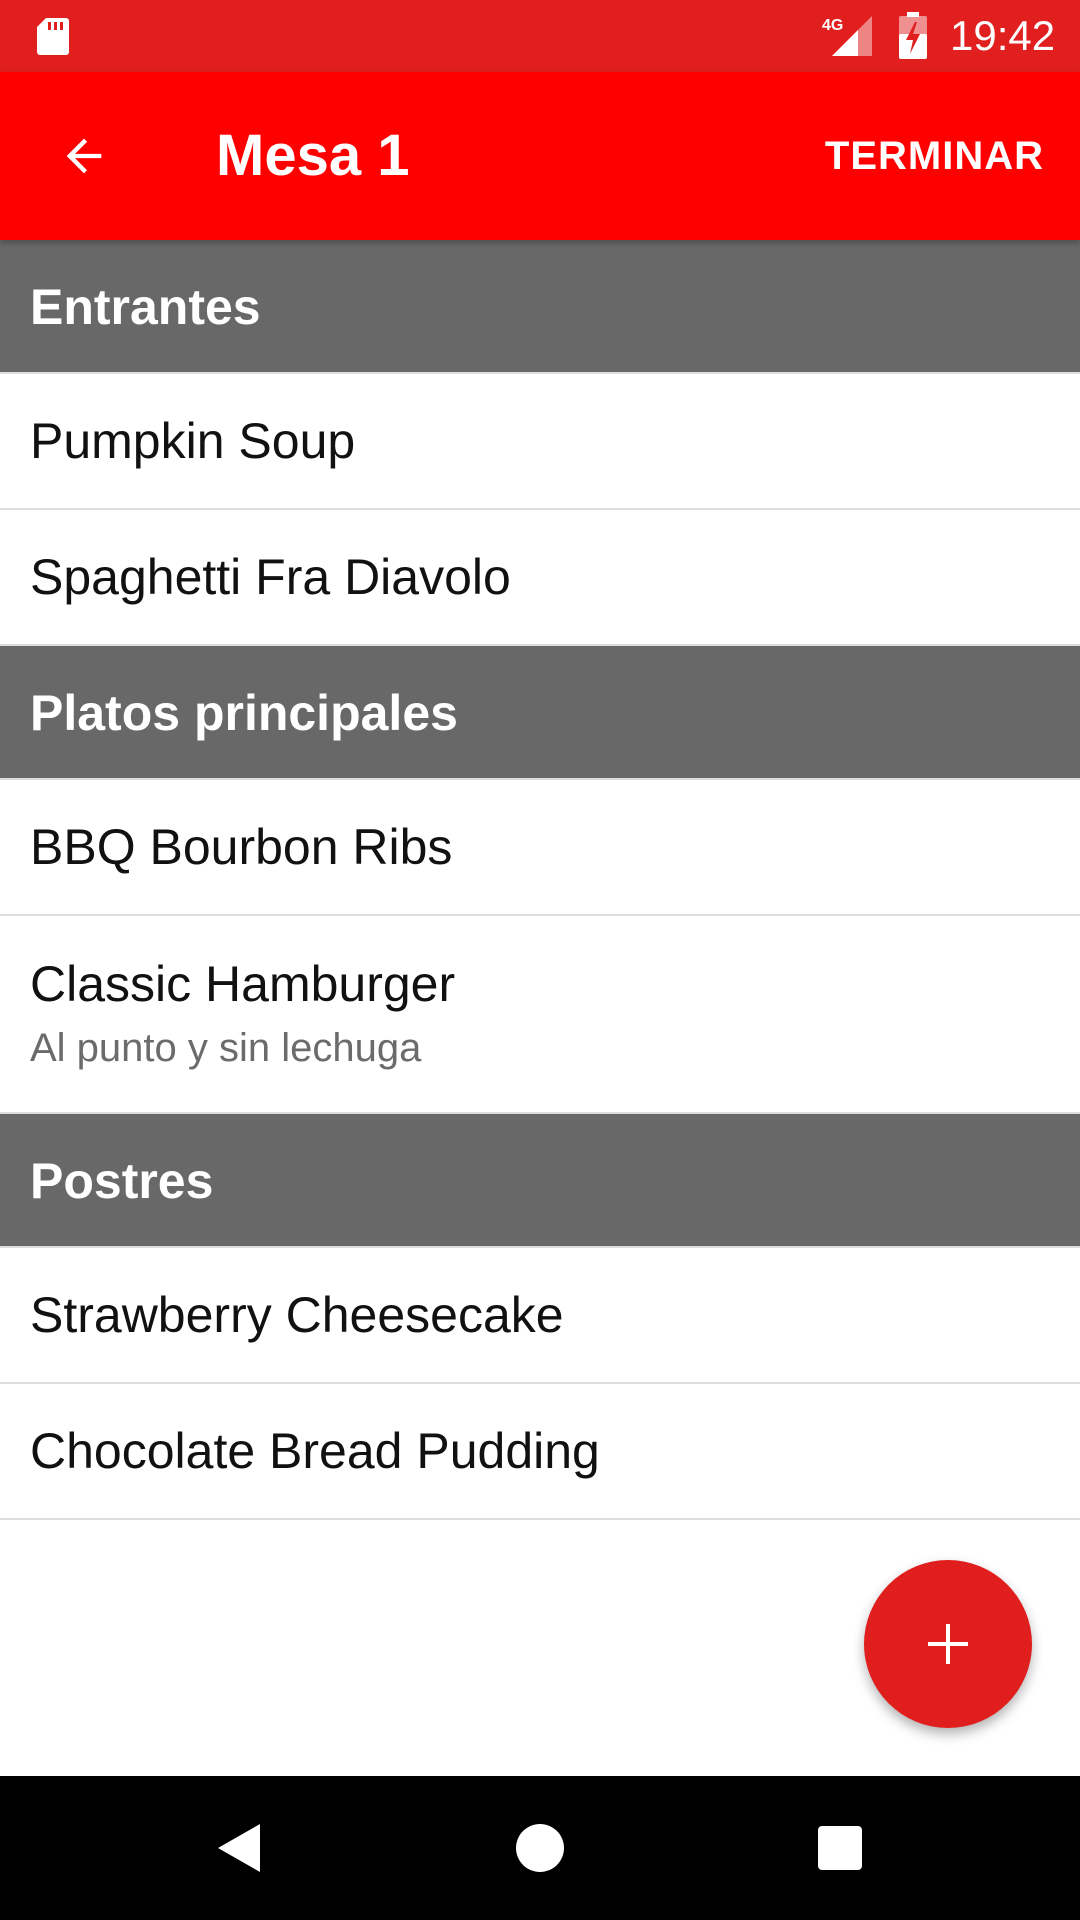 The image size is (1080, 1920). I want to click on arrow-back-icon, so click(84, 156).